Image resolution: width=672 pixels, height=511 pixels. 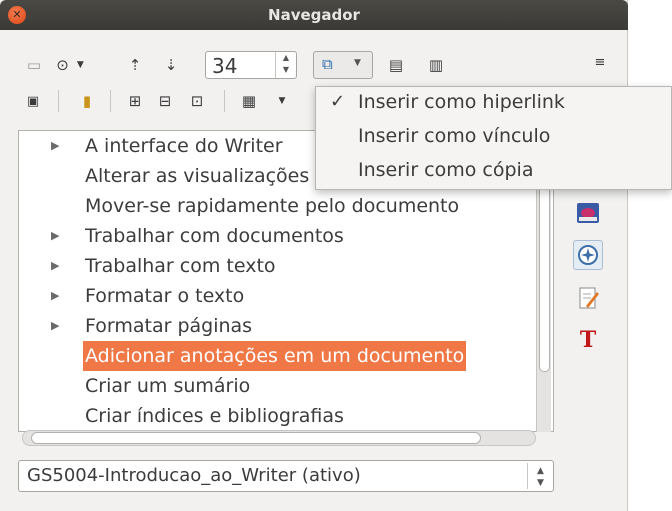 What do you see at coordinates (171, 65) in the screenshot?
I see `next-icon: ⇣` at bounding box center [171, 65].